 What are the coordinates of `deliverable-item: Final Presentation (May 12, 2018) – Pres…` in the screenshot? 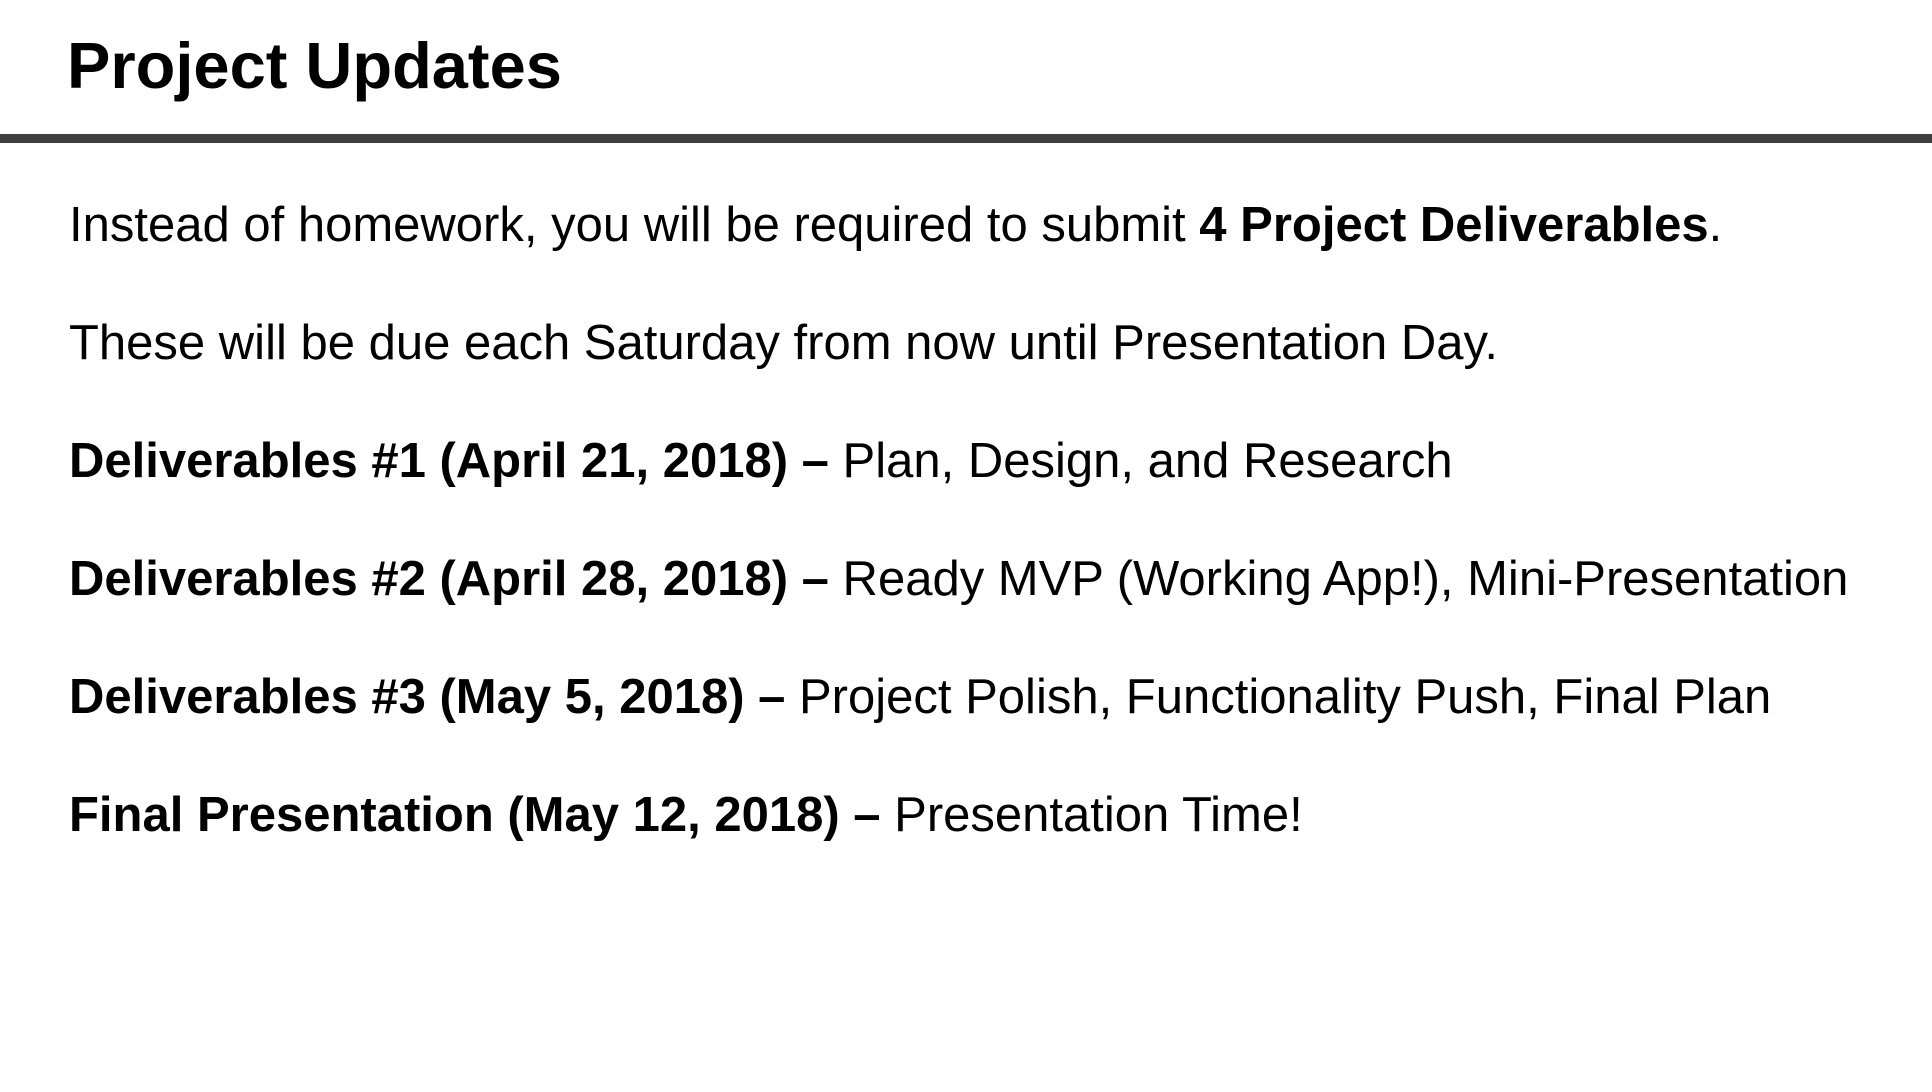 It's located at (964, 815).